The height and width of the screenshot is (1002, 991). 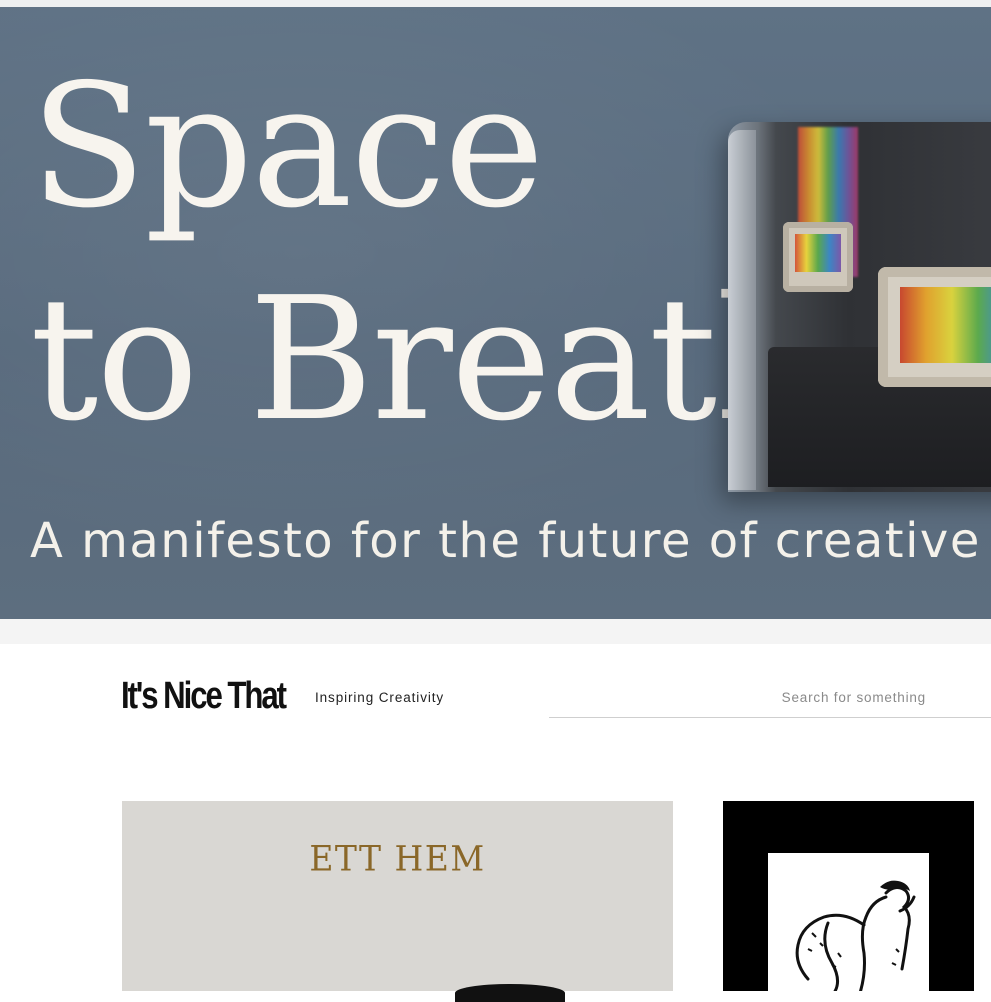 I want to click on drawing-paper, so click(x=848, y=922).